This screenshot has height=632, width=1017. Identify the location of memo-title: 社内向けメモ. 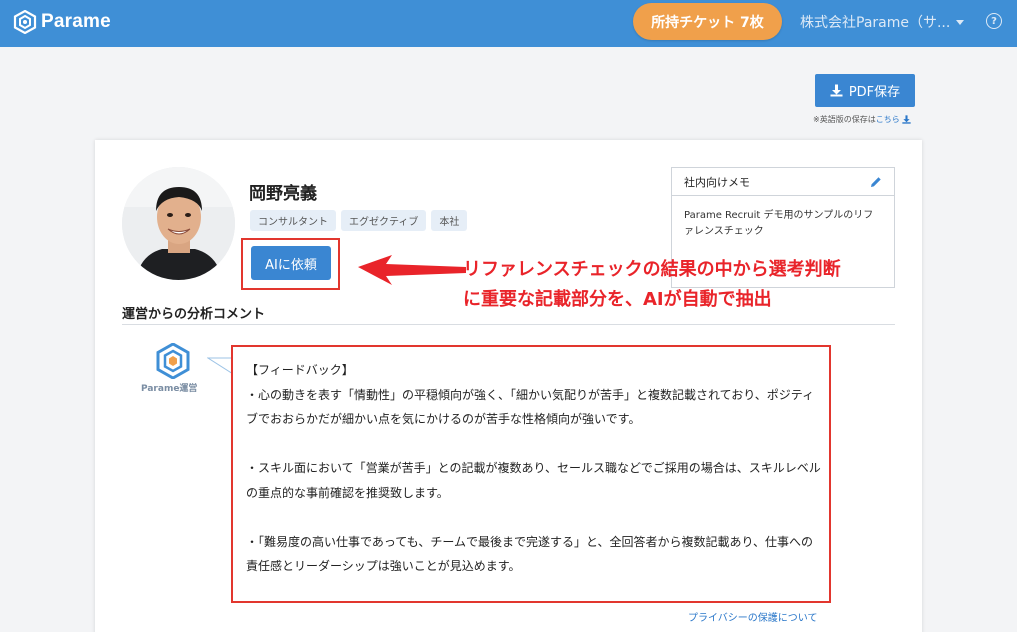
(717, 182).